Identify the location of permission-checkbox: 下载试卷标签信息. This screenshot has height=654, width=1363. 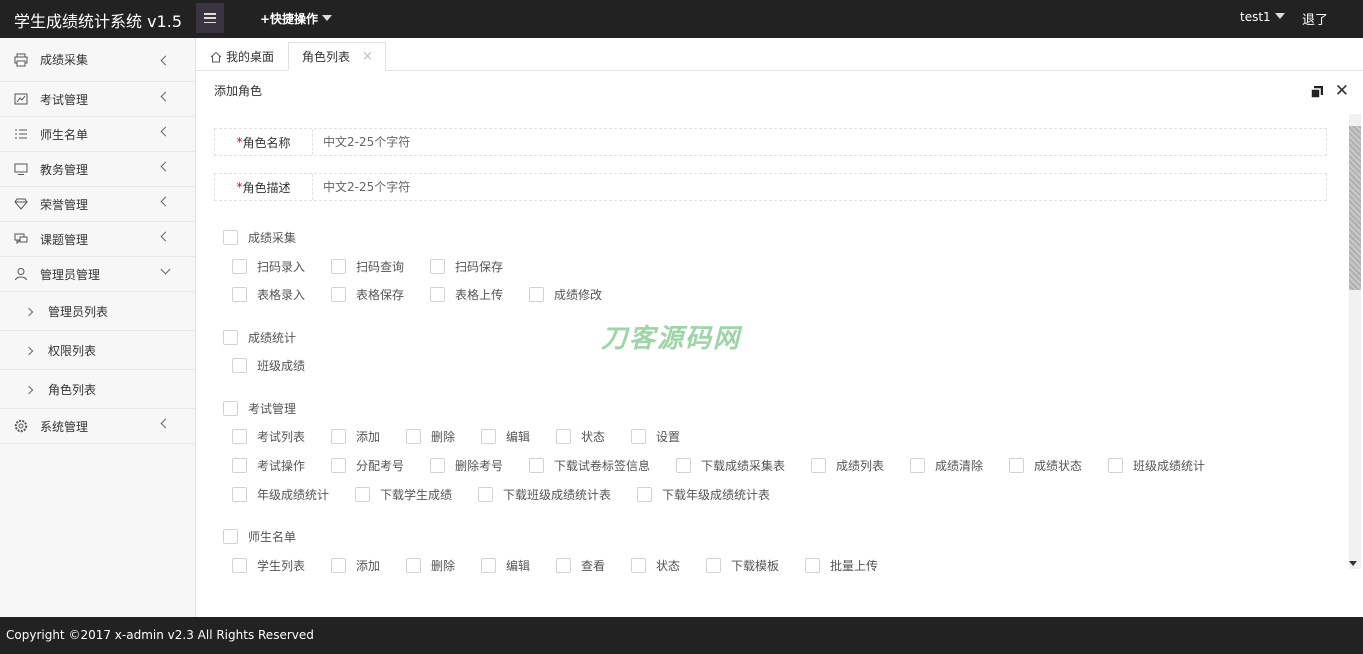
(589, 465).